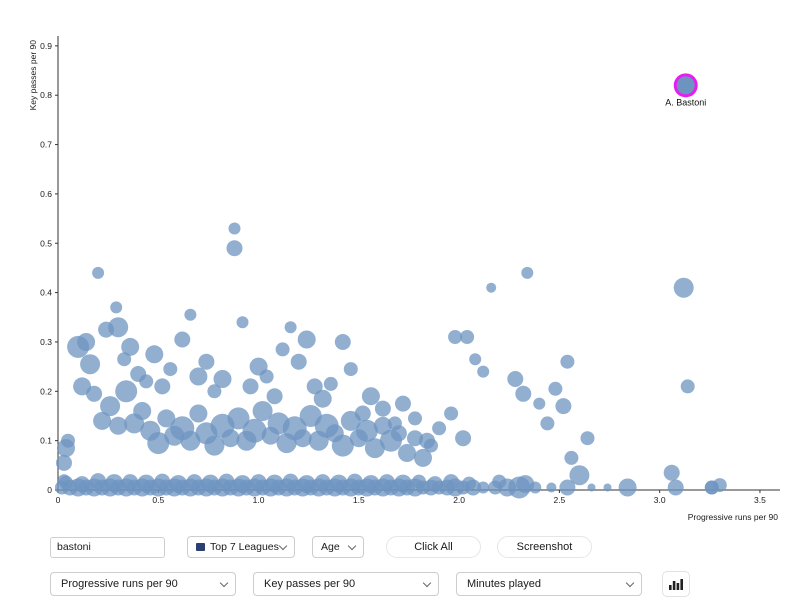 Image resolution: width=800 pixels, height=615 pixels. I want to click on svg-text: 0.7, so click(46, 145).